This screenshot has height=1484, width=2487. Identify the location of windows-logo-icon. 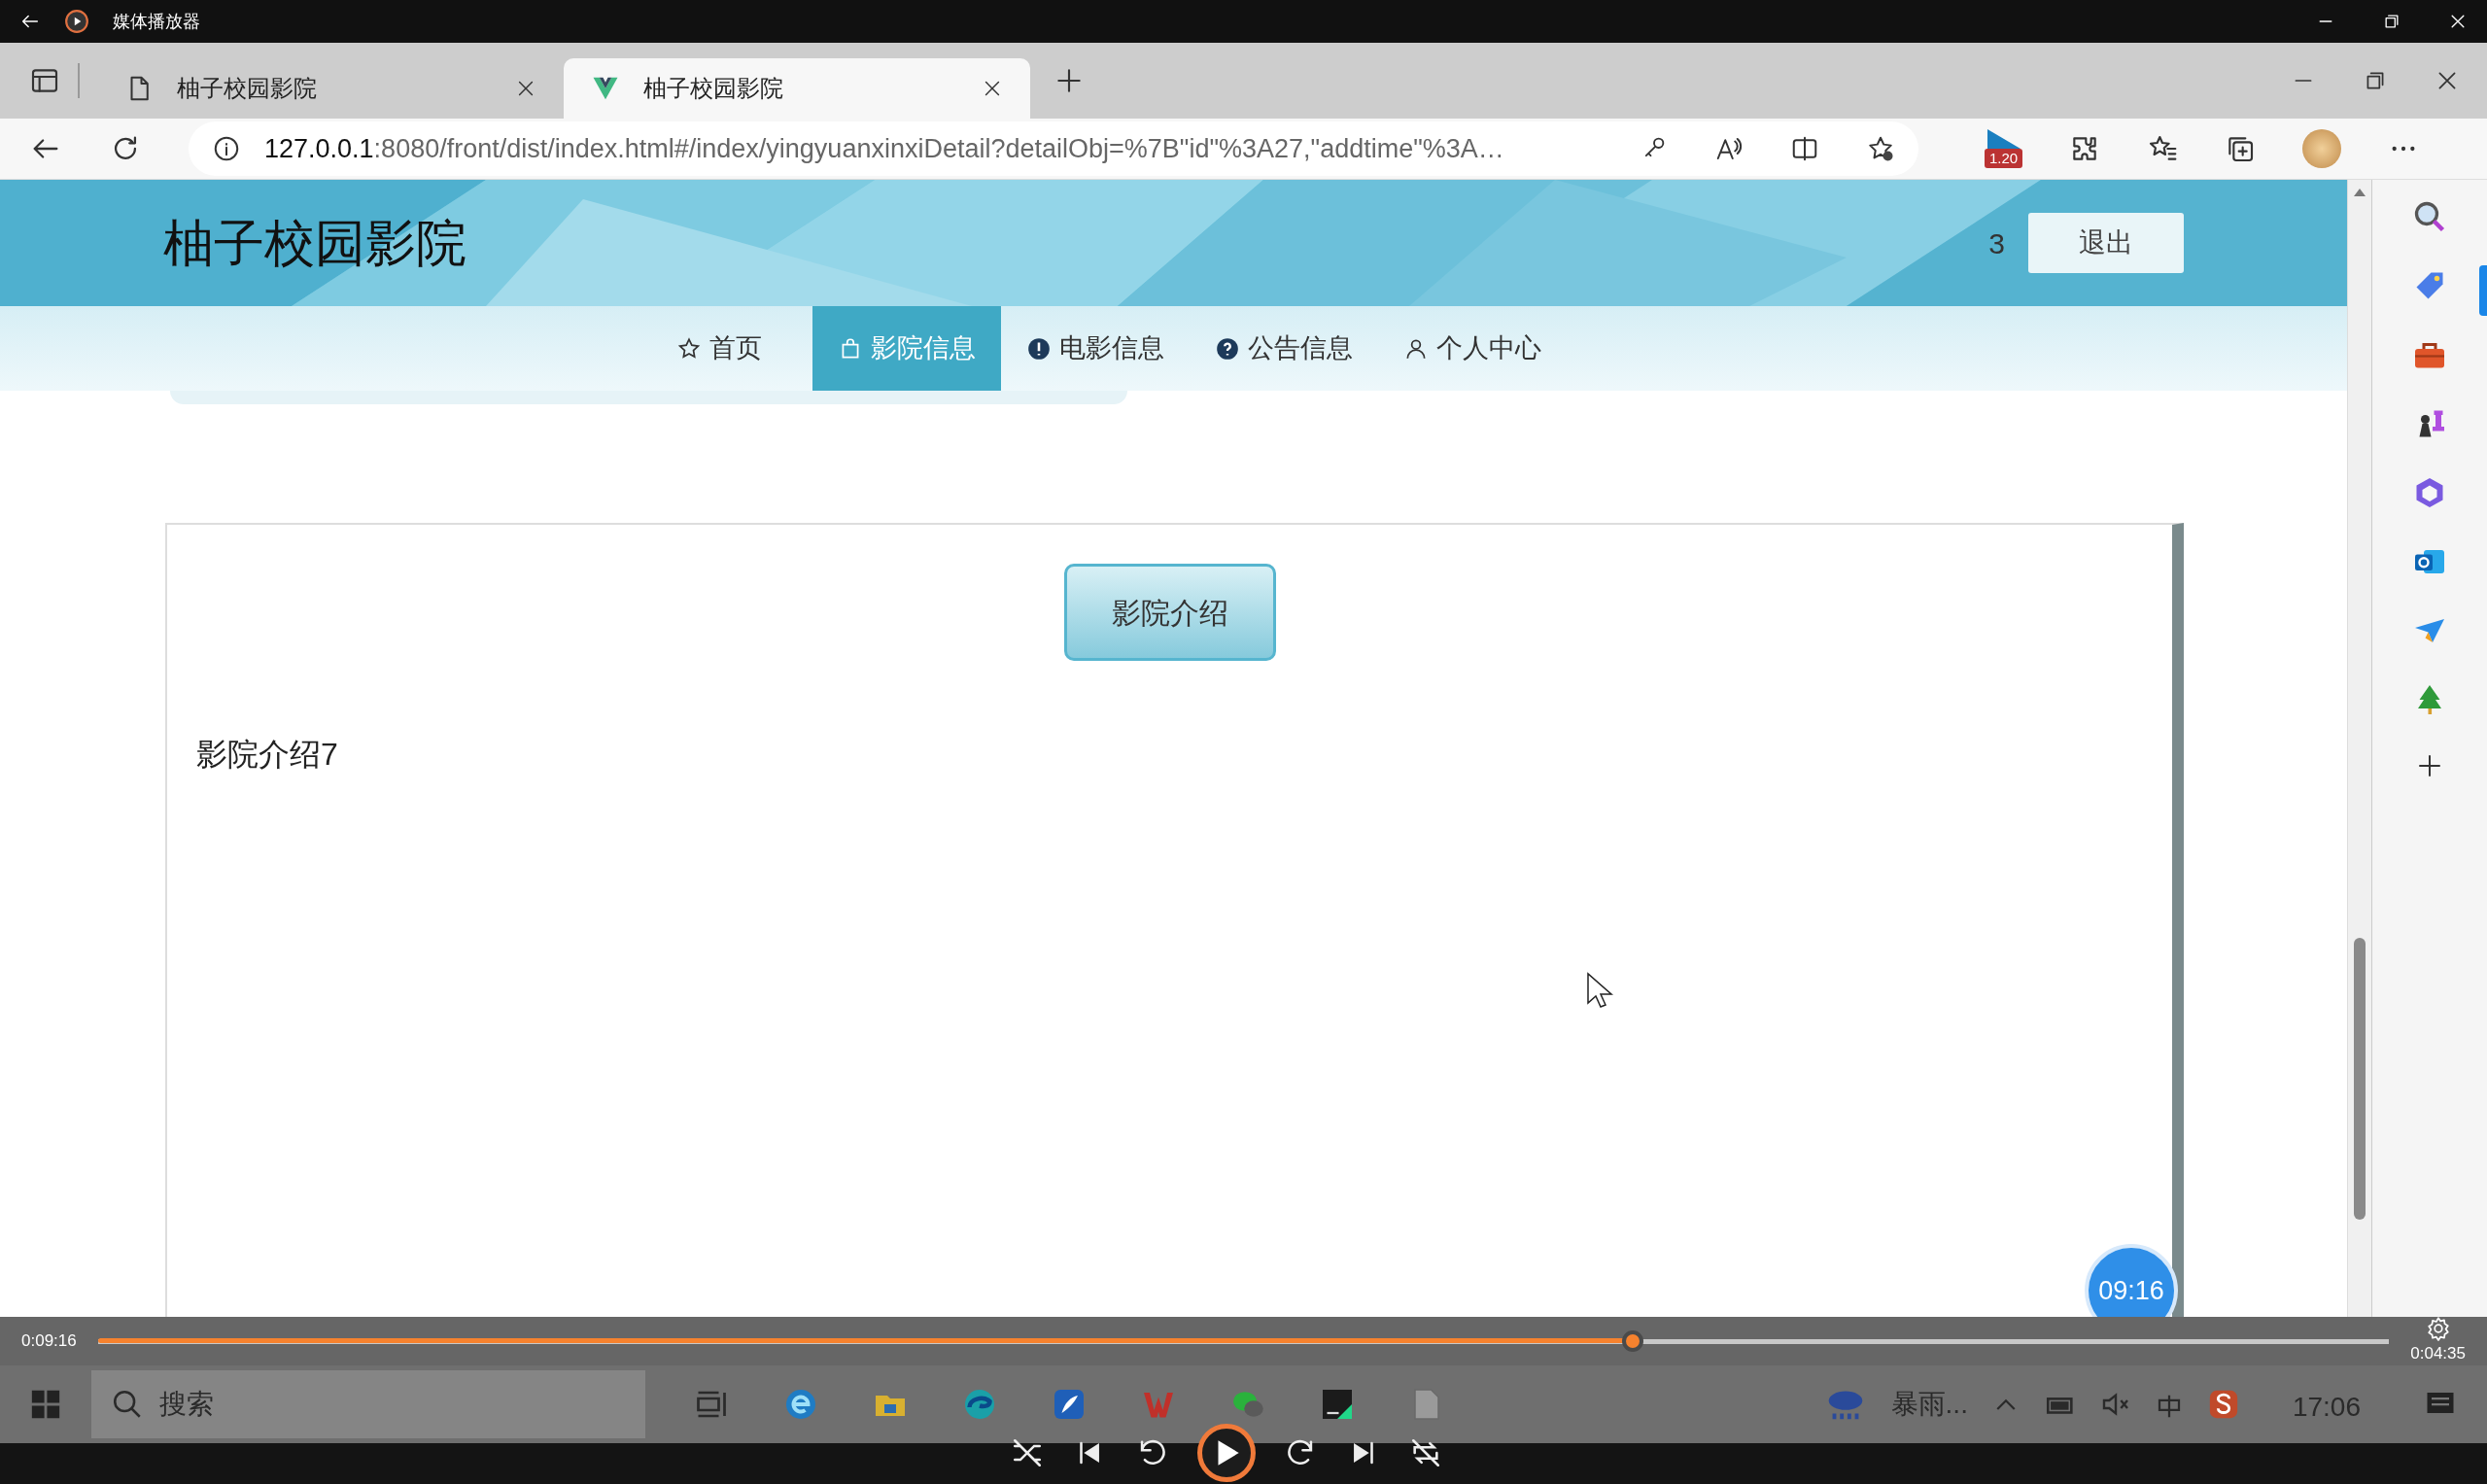
(45, 1404).